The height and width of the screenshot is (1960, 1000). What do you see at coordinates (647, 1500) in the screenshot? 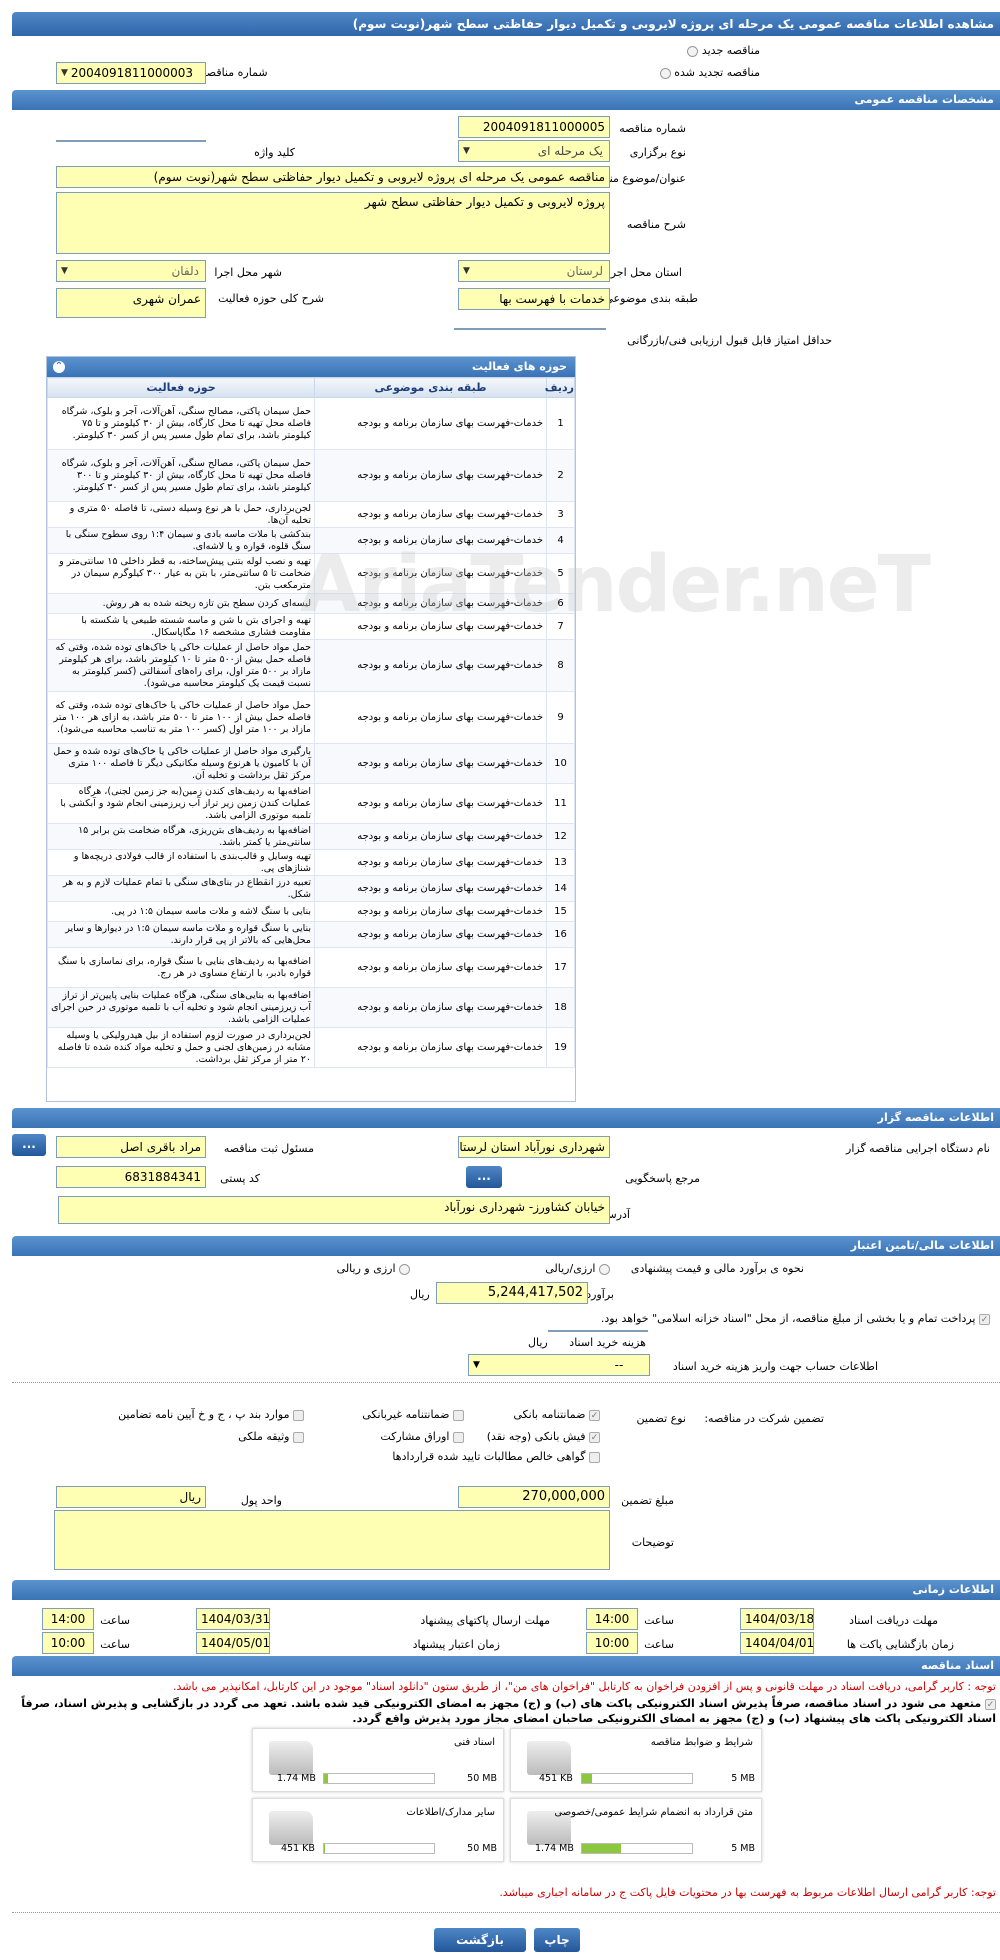
I see `guarantee-amount-label: مبلغ تضمین` at bounding box center [647, 1500].